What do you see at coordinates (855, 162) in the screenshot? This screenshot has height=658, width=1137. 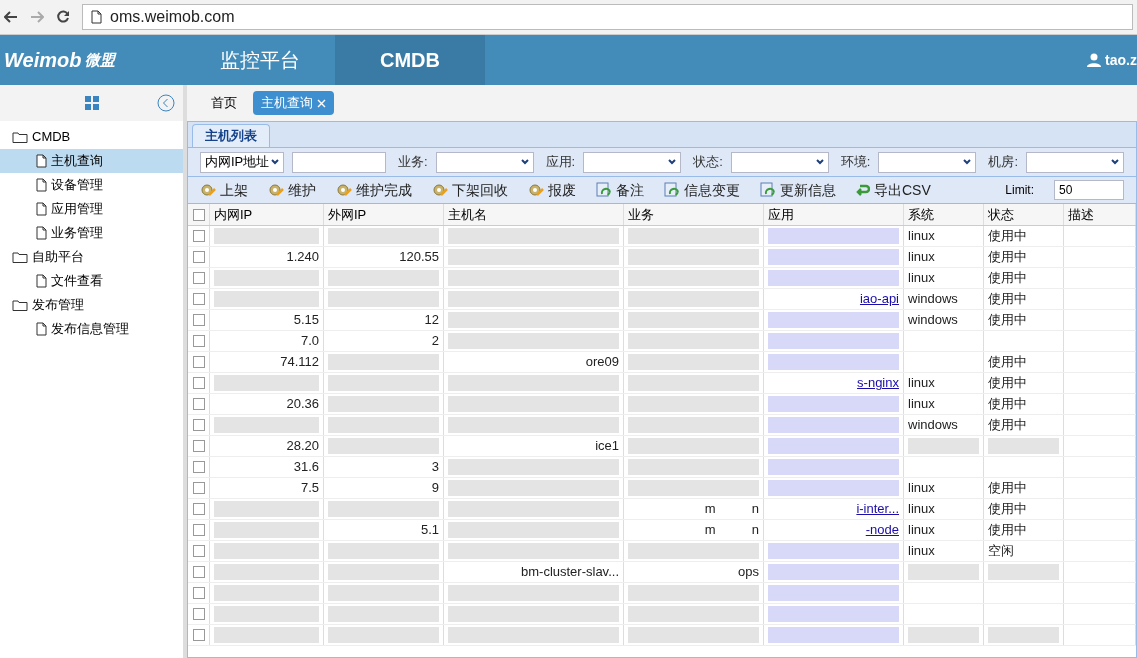 I see `filter-label: 环境:` at bounding box center [855, 162].